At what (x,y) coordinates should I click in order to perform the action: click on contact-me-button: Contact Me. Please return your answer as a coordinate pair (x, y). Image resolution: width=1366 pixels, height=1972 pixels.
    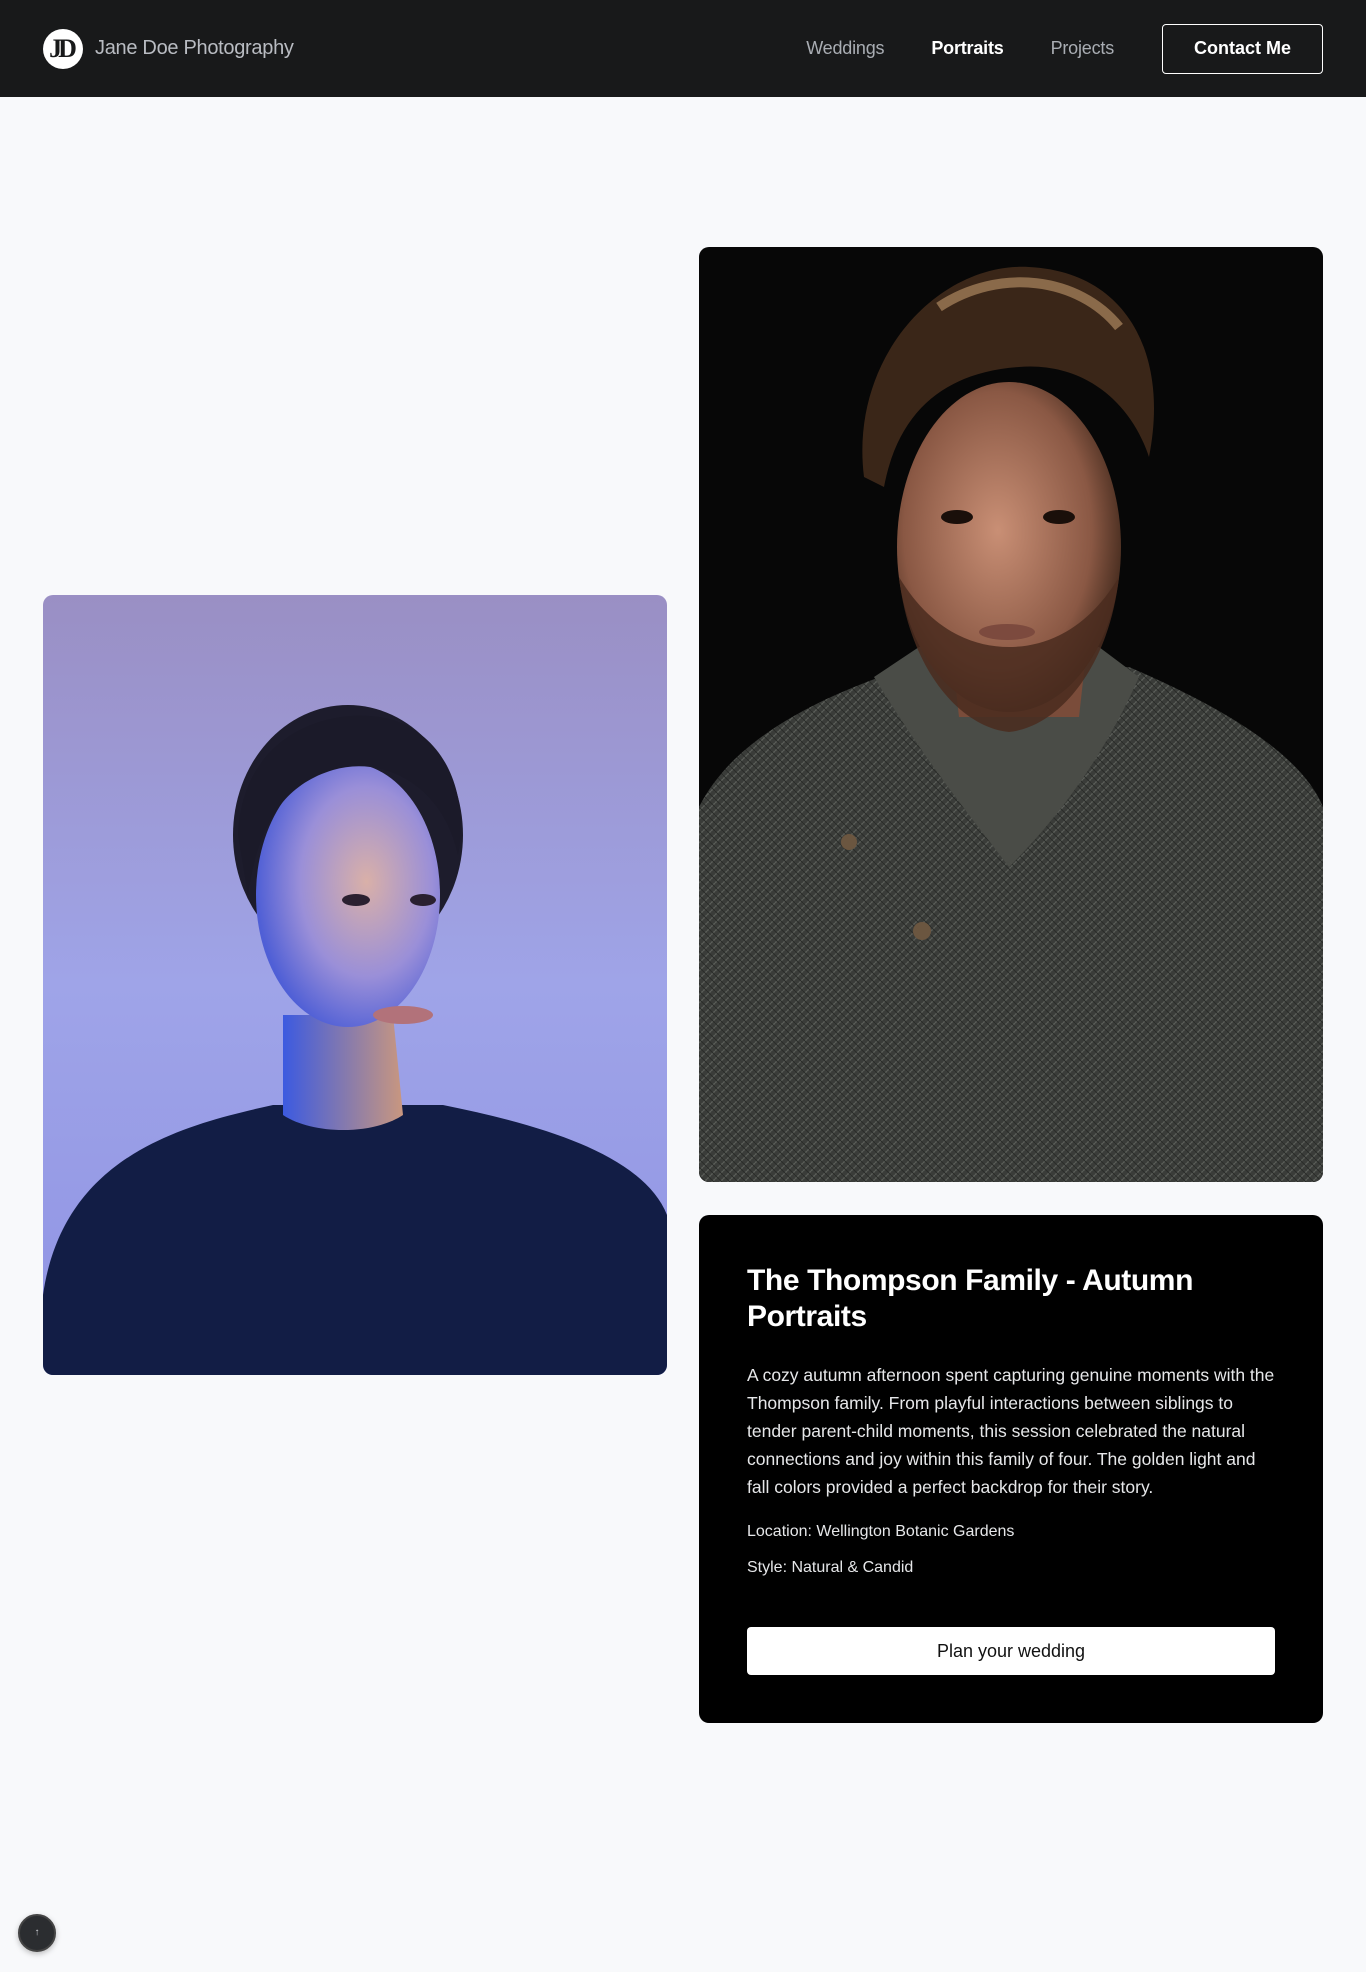
    Looking at the image, I should click on (1242, 48).